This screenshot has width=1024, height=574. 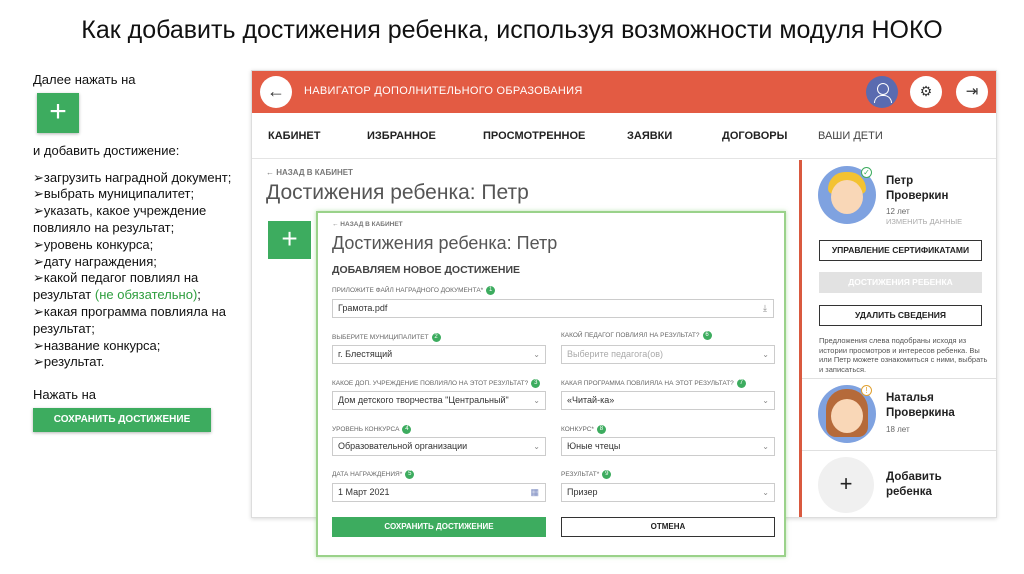 What do you see at coordinates (365, 354) in the screenshot?
I see `municipality-value: г. Блестящий` at bounding box center [365, 354].